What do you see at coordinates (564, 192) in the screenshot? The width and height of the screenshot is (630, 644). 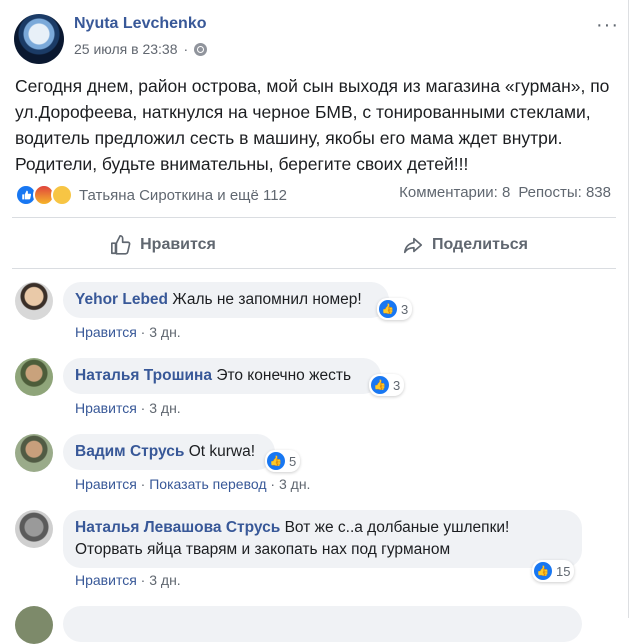 I see `shares-count: Репосты: 838` at bounding box center [564, 192].